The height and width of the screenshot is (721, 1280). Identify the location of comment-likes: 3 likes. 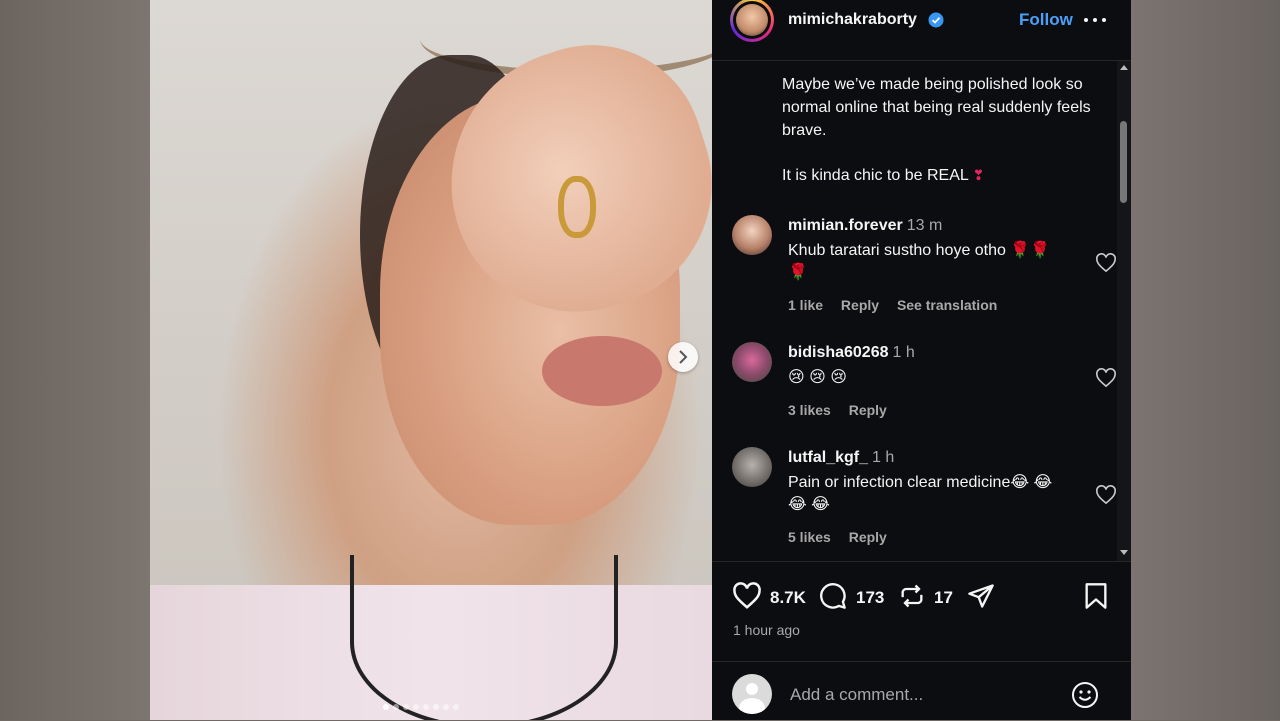
(809, 410).